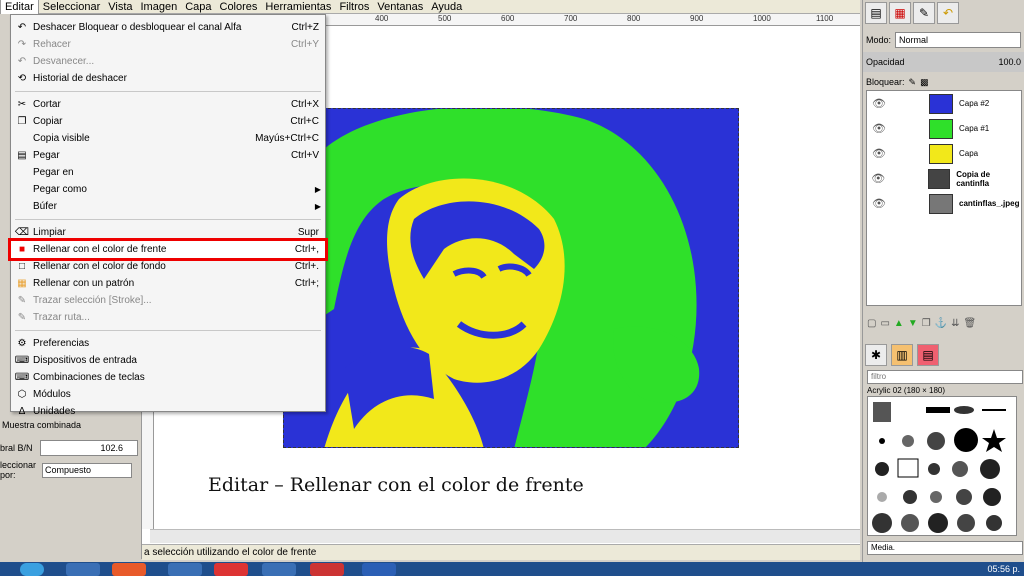 The image size is (1024, 576). I want to click on taskbar-app-explorer, so click(83, 569).